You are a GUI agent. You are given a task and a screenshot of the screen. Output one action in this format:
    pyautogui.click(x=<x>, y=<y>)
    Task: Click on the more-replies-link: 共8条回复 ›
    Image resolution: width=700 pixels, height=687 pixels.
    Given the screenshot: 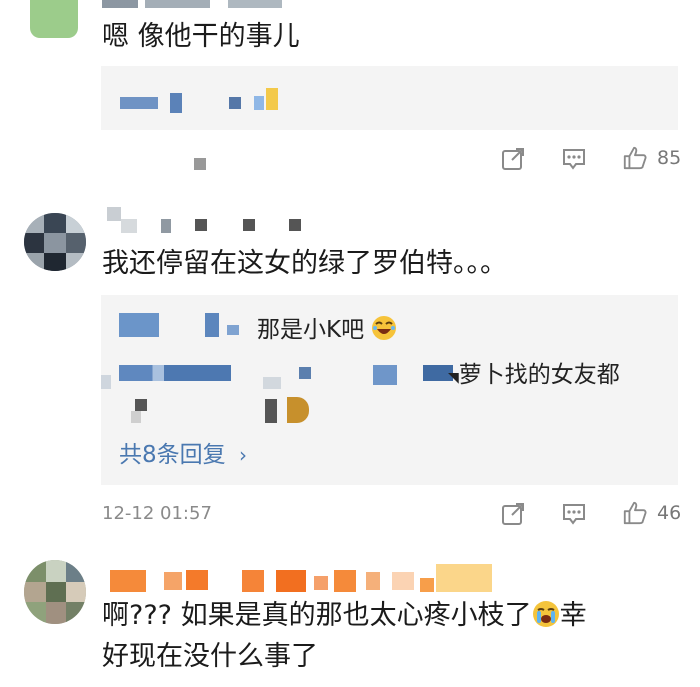 What is the action you would take?
    pyautogui.click(x=183, y=452)
    